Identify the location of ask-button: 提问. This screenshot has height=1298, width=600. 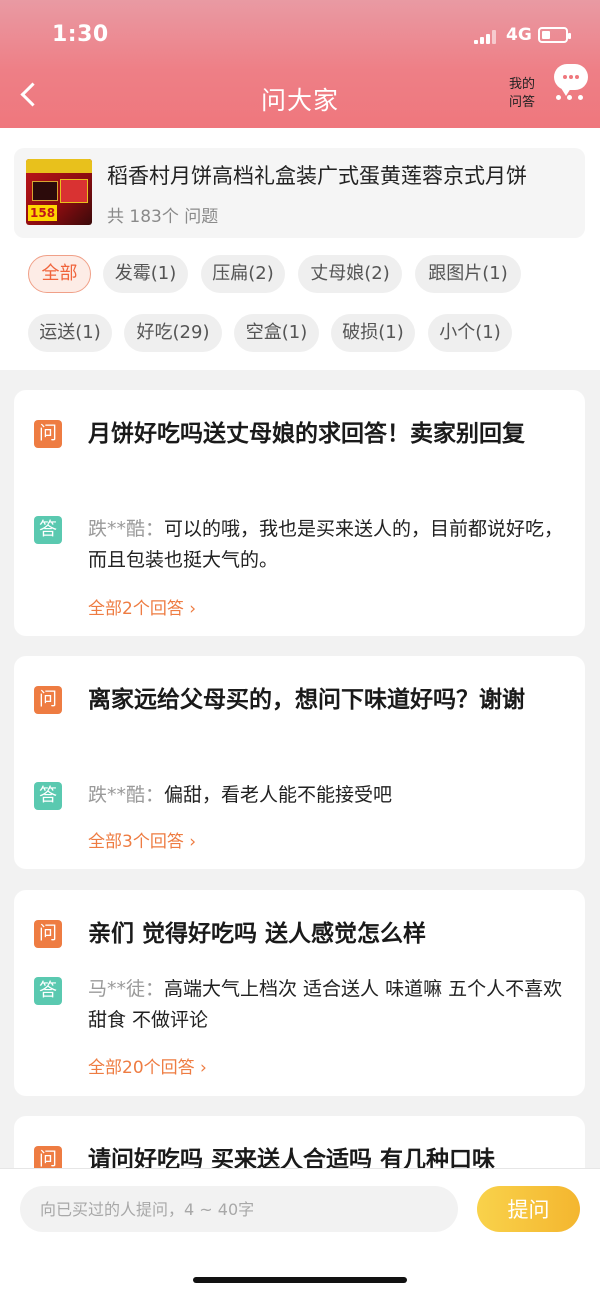
(528, 1209).